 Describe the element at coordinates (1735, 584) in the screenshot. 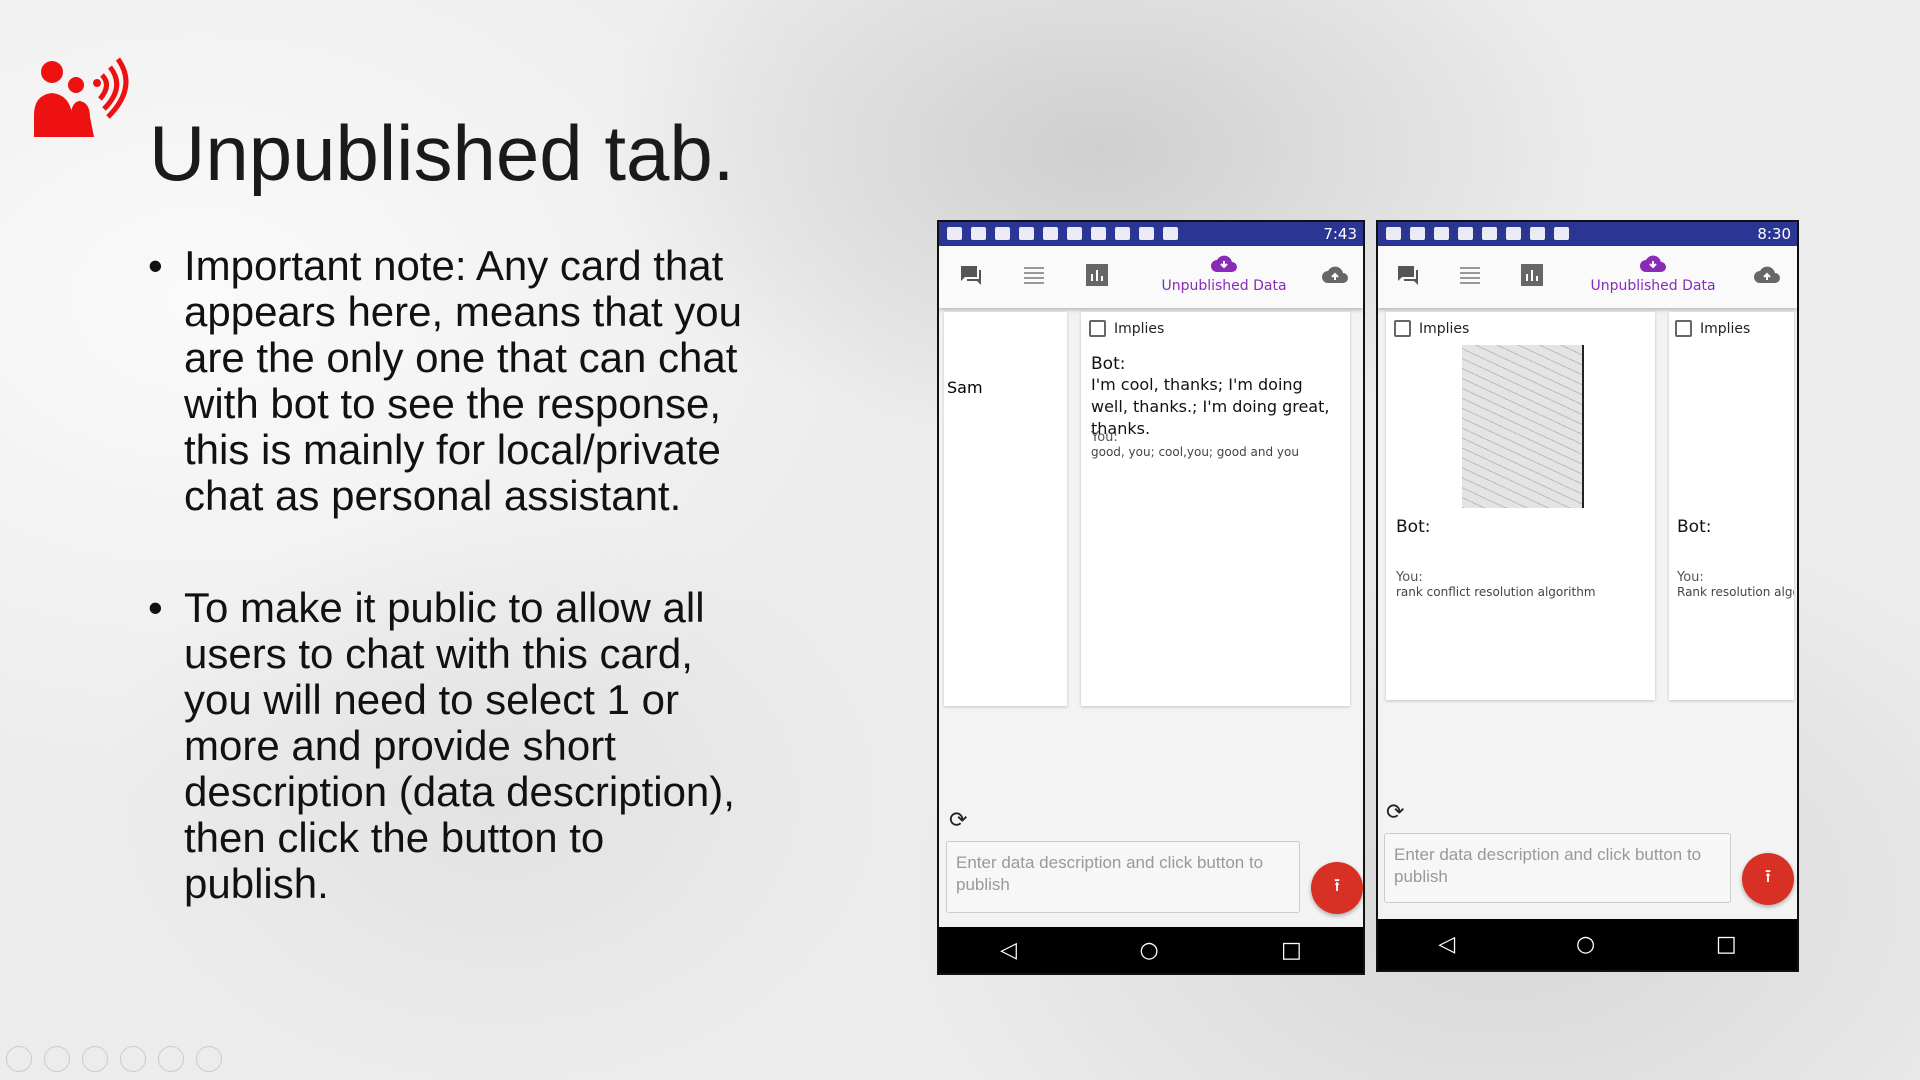

I see `user-input: You: Rank resolution algo` at that location.